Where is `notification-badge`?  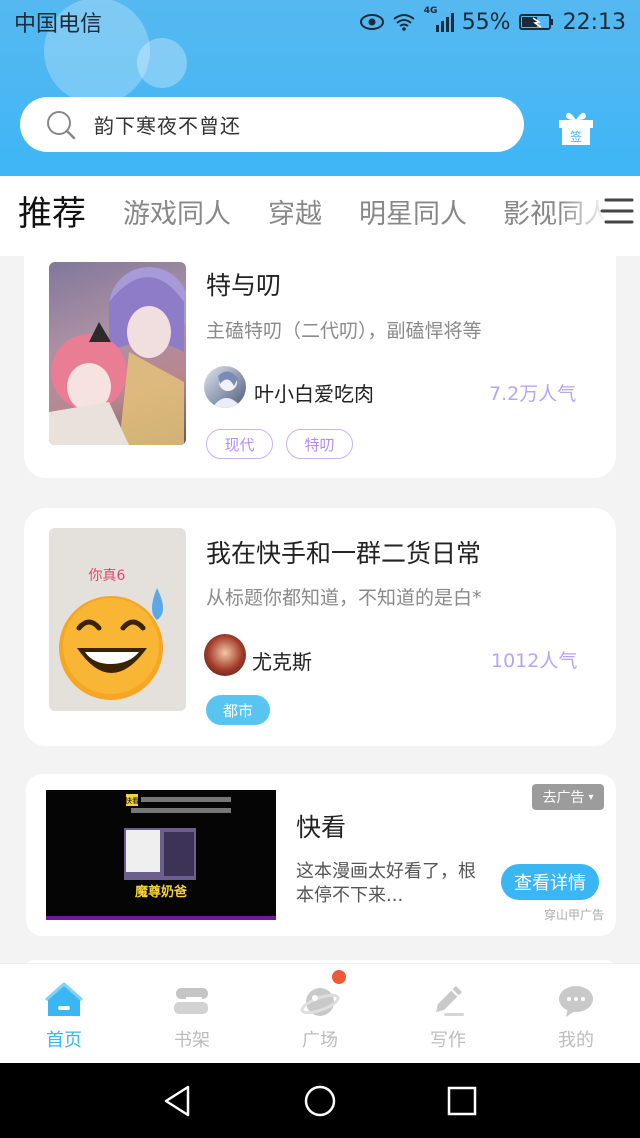 notification-badge is located at coordinates (339, 977).